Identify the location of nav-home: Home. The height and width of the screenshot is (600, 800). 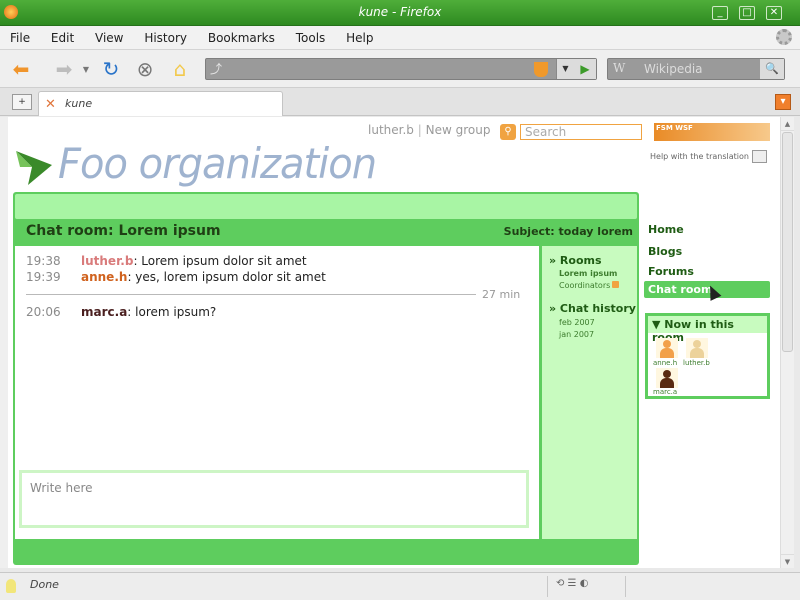
(666, 229).